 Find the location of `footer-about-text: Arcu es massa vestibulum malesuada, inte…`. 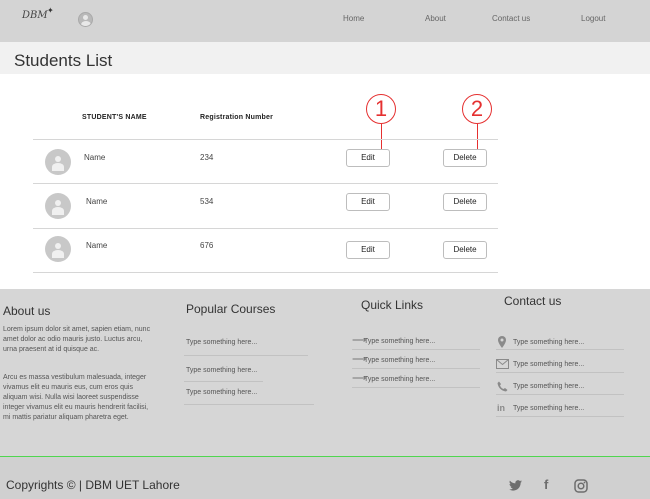

footer-about-text: Arcu es massa vestibulum malesuada, inte… is located at coordinates (76, 397).